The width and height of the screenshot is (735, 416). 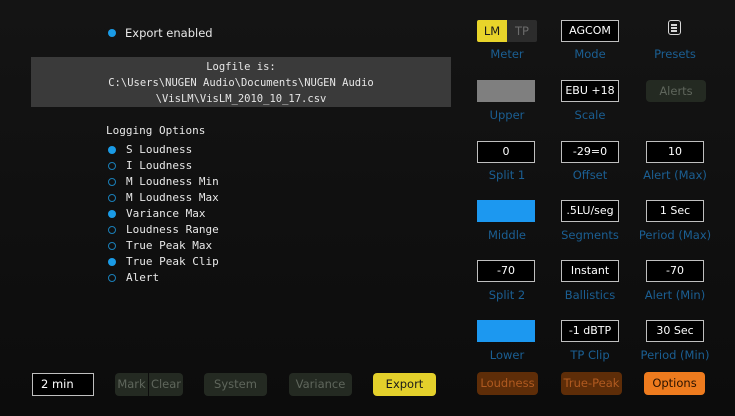 I want to click on lower-color-swatch, so click(x=506, y=331).